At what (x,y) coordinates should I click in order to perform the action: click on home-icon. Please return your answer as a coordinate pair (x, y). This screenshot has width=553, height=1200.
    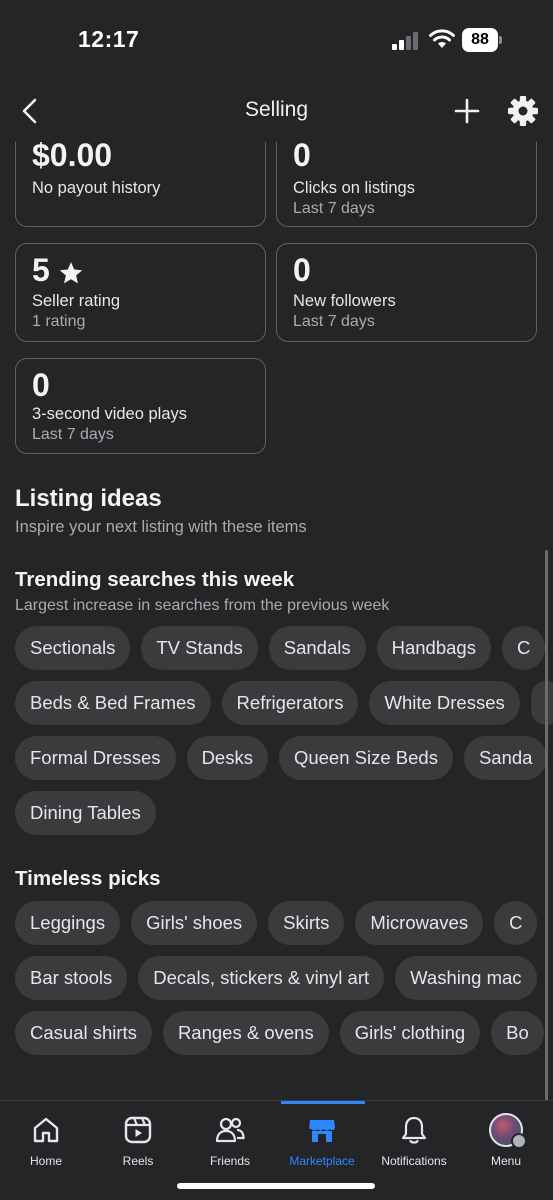
    Looking at the image, I should click on (46, 1130).